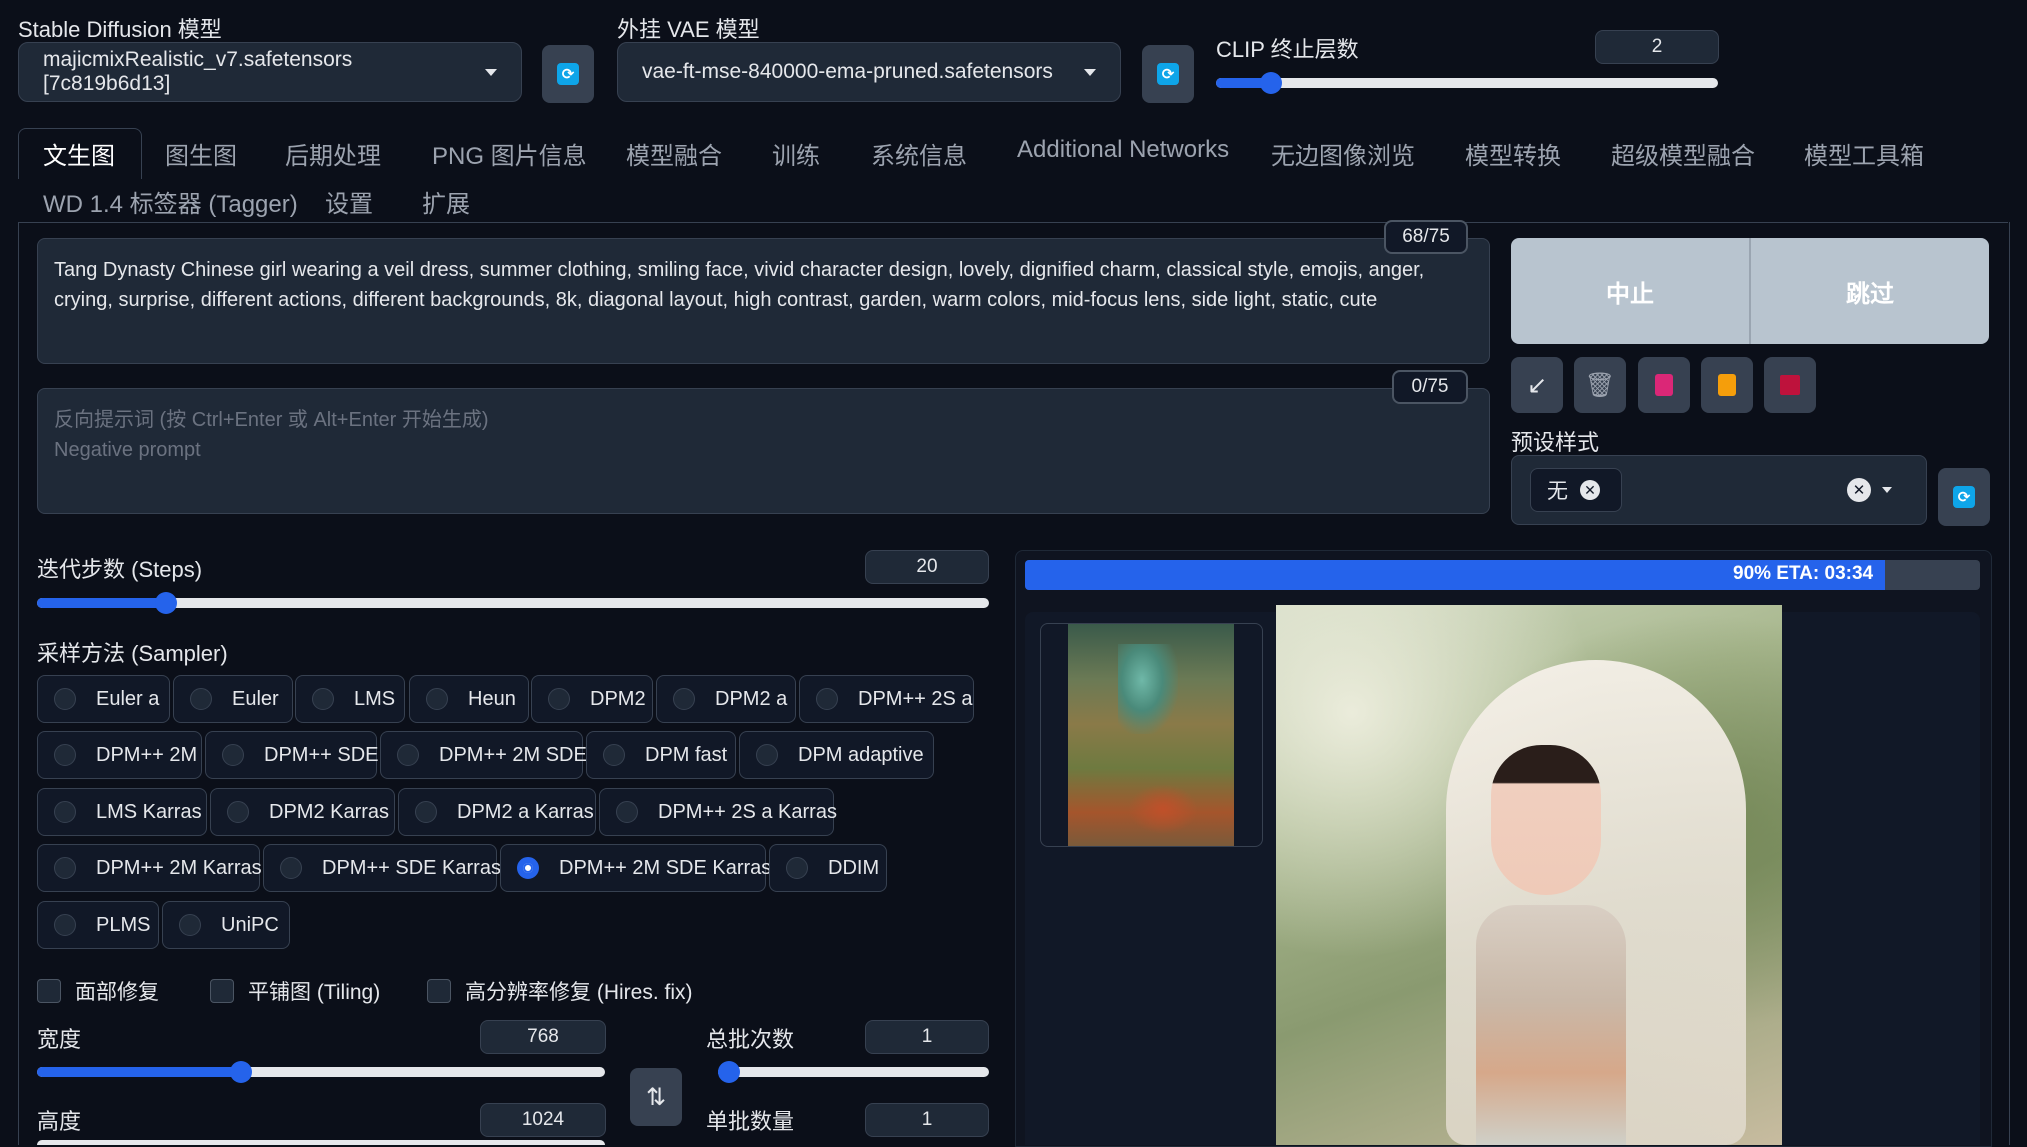 This screenshot has width=2027, height=1147. What do you see at coordinates (836, 755) in the screenshot?
I see `sampler-option: DPM adaptive` at bounding box center [836, 755].